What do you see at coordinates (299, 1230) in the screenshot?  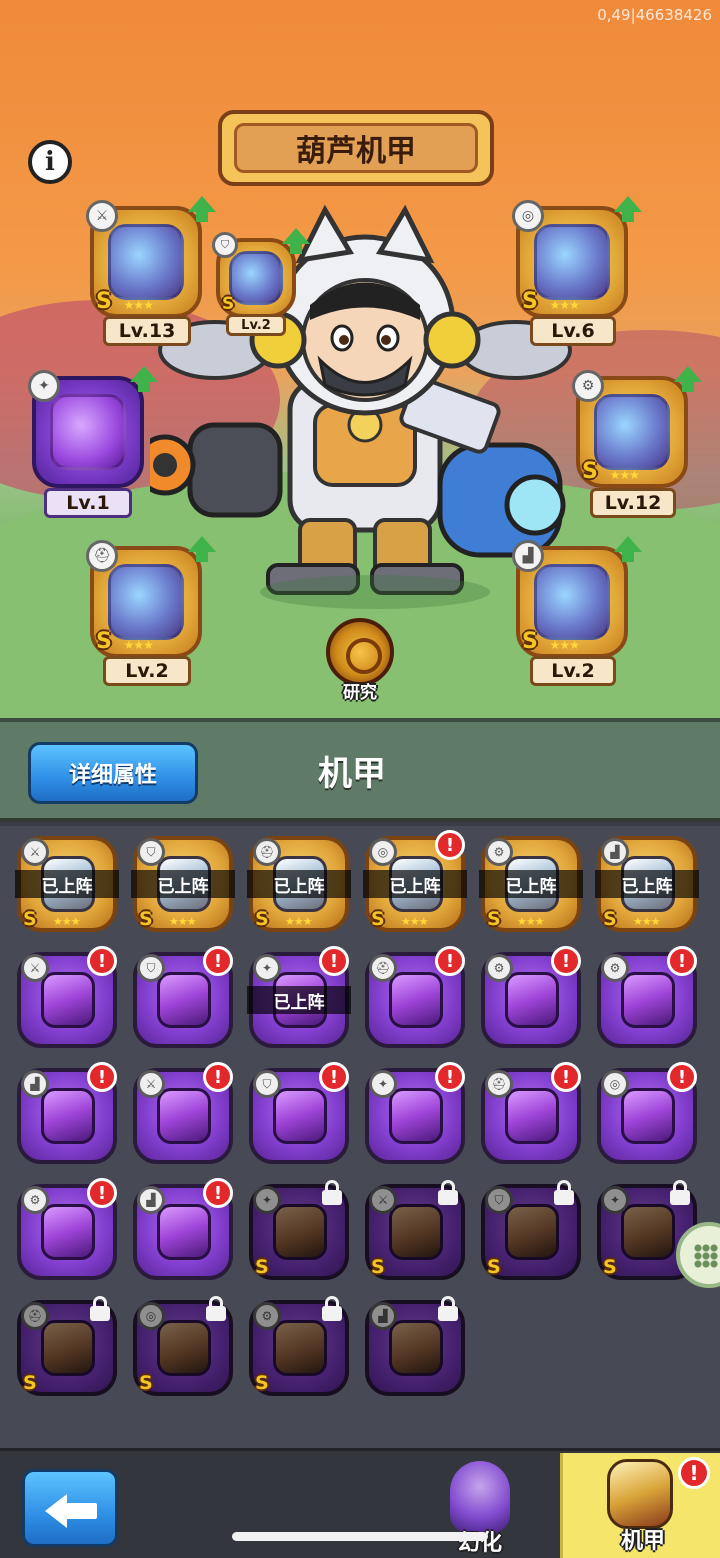 I see `equipment-card: ✦ S` at bounding box center [299, 1230].